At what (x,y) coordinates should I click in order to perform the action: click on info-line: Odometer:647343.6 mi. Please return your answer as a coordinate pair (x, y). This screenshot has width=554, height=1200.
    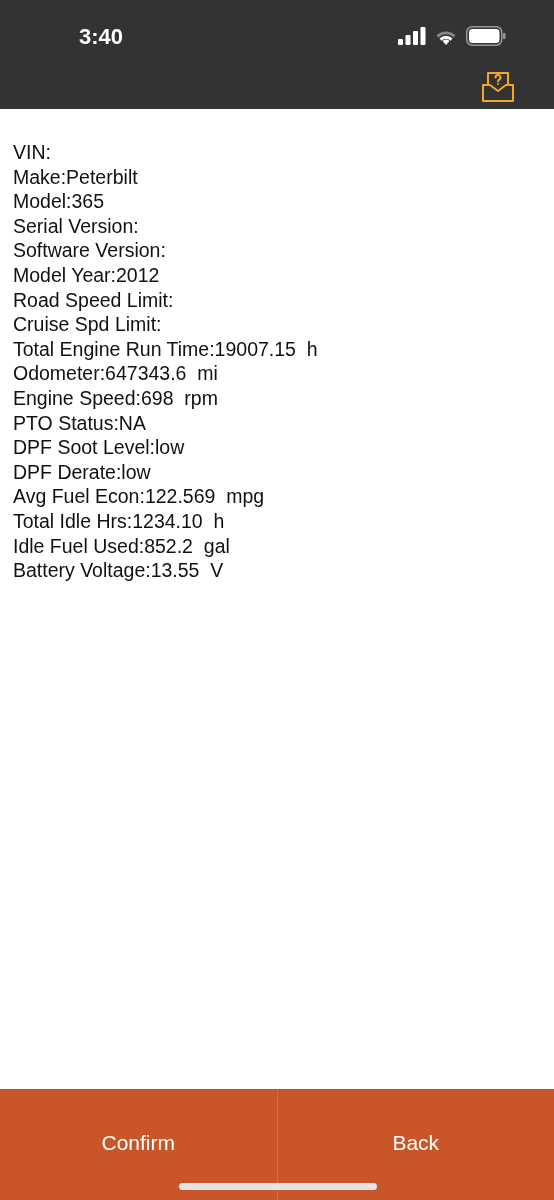
    Looking at the image, I should click on (116, 373).